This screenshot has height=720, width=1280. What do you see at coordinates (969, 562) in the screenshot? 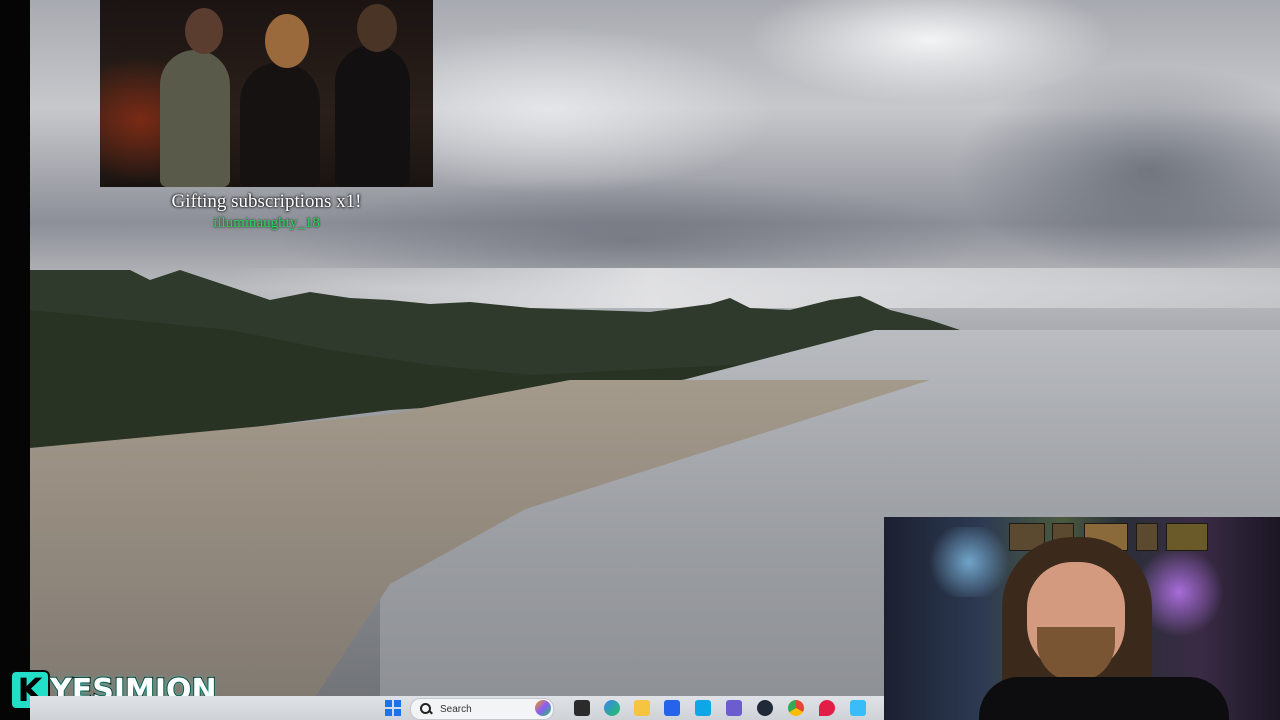
I see `webcam-blue-light` at bounding box center [969, 562].